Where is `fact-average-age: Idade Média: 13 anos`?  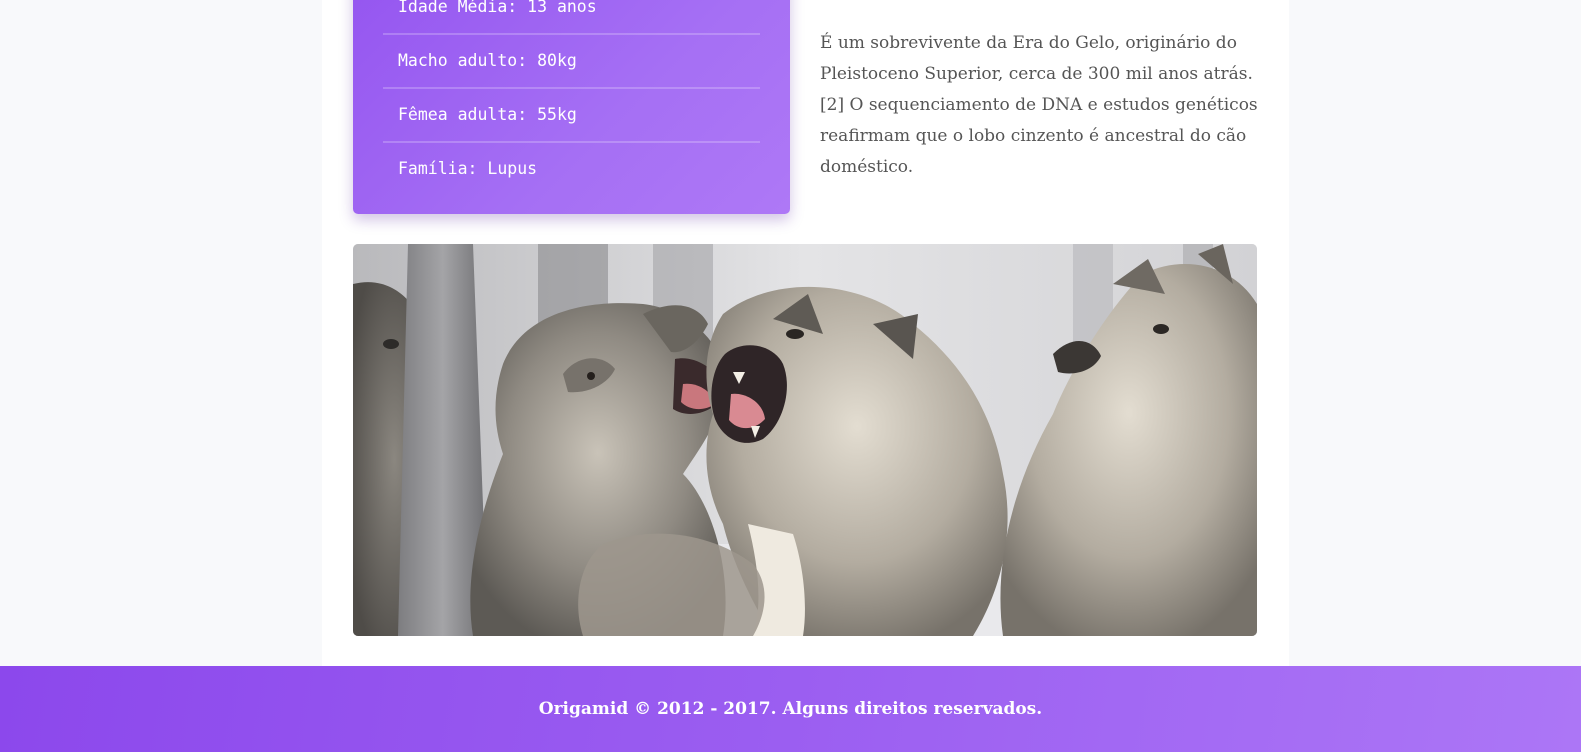 fact-average-age: Idade Média: 13 anos is located at coordinates (571, 17).